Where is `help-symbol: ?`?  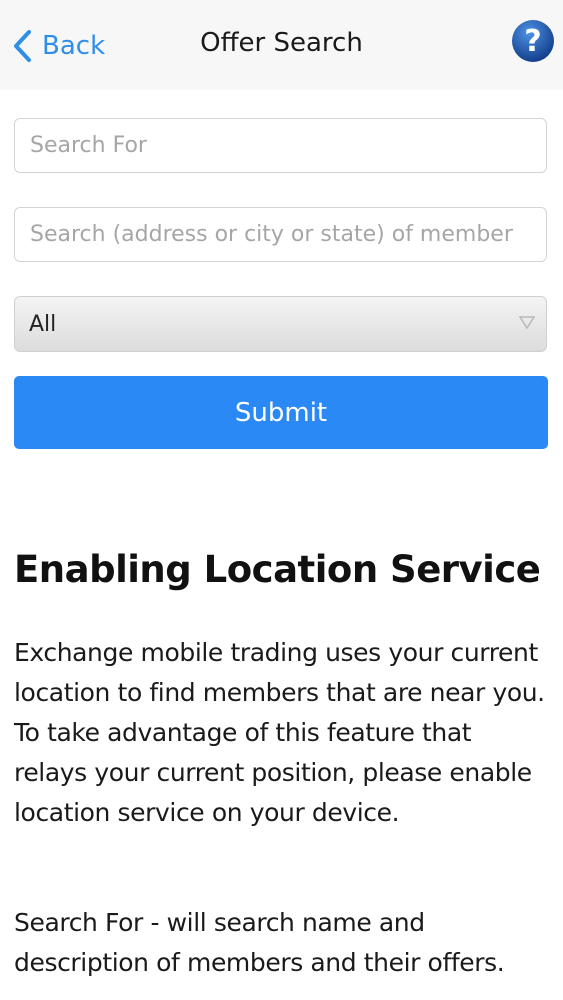
help-symbol: ? is located at coordinates (532, 41).